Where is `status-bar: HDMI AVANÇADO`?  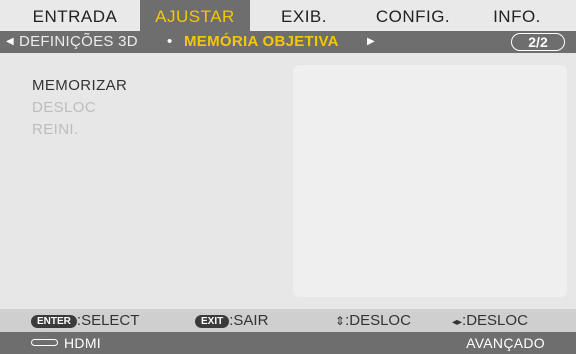 status-bar: HDMI AVANÇADO is located at coordinates (288, 343).